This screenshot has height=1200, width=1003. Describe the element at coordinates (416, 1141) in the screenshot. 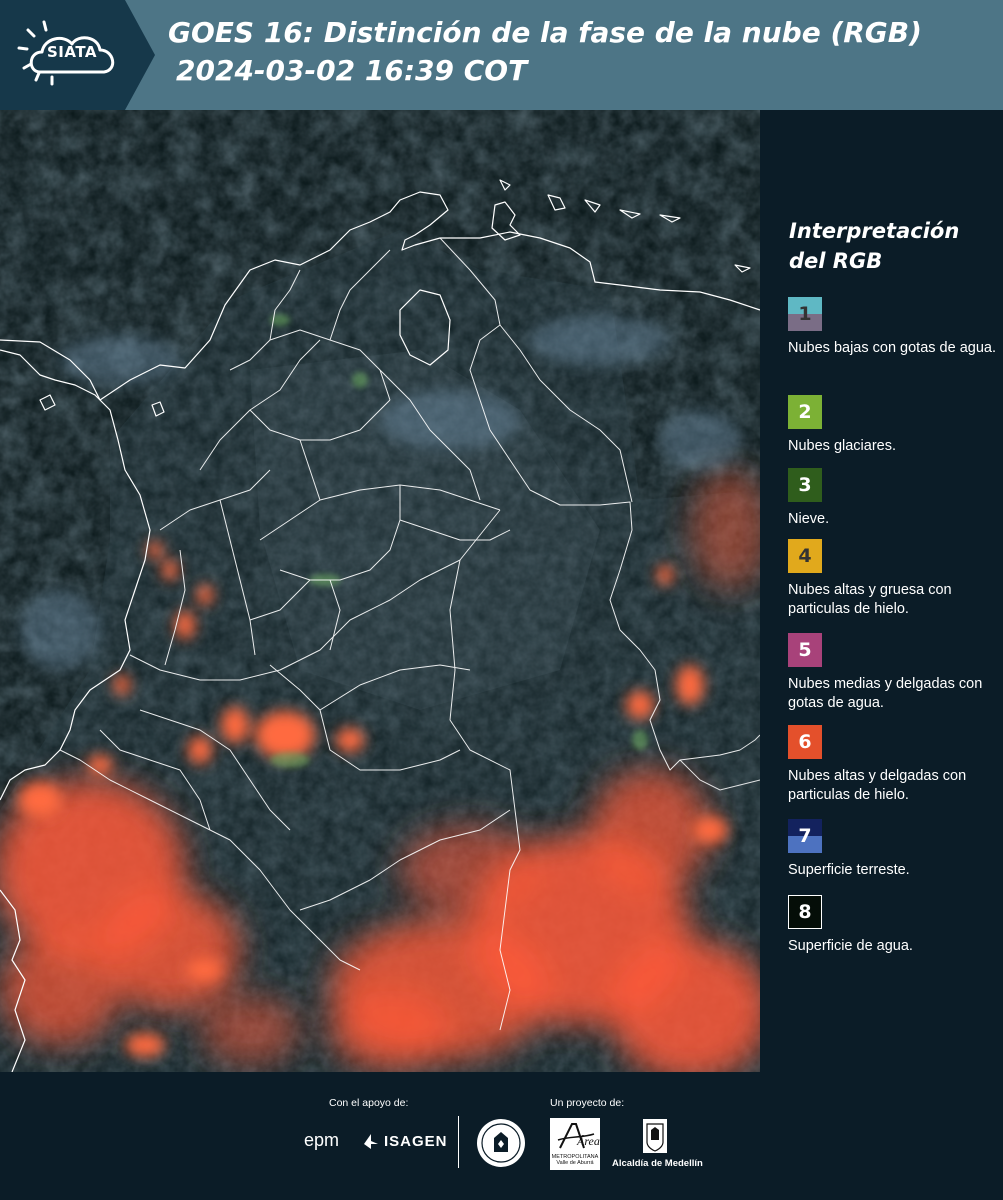

I see `isagen-logo-text: ISAGEN` at that location.